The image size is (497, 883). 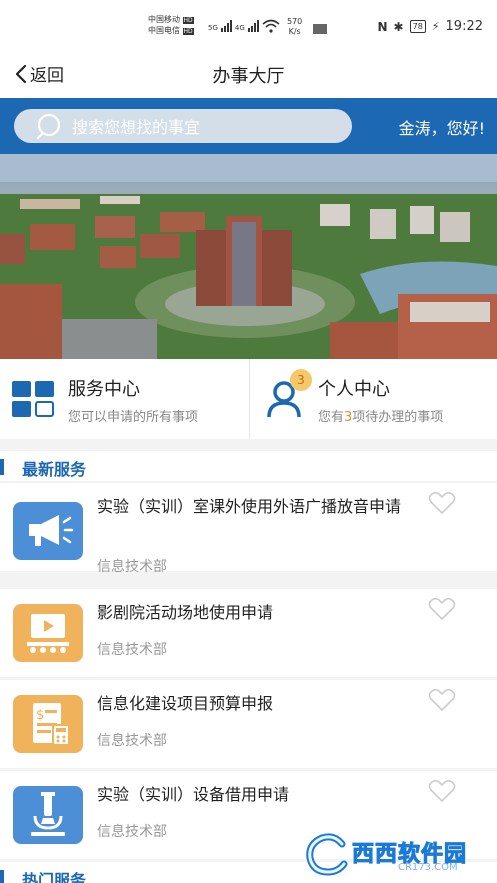 What do you see at coordinates (54, 469) in the screenshot?
I see `latest-services-title: 最新服务` at bounding box center [54, 469].